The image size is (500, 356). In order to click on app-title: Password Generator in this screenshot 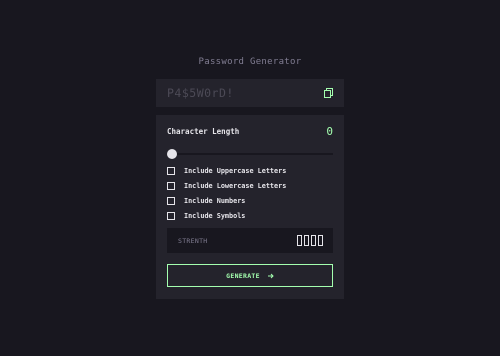, I will do `click(250, 62)`.